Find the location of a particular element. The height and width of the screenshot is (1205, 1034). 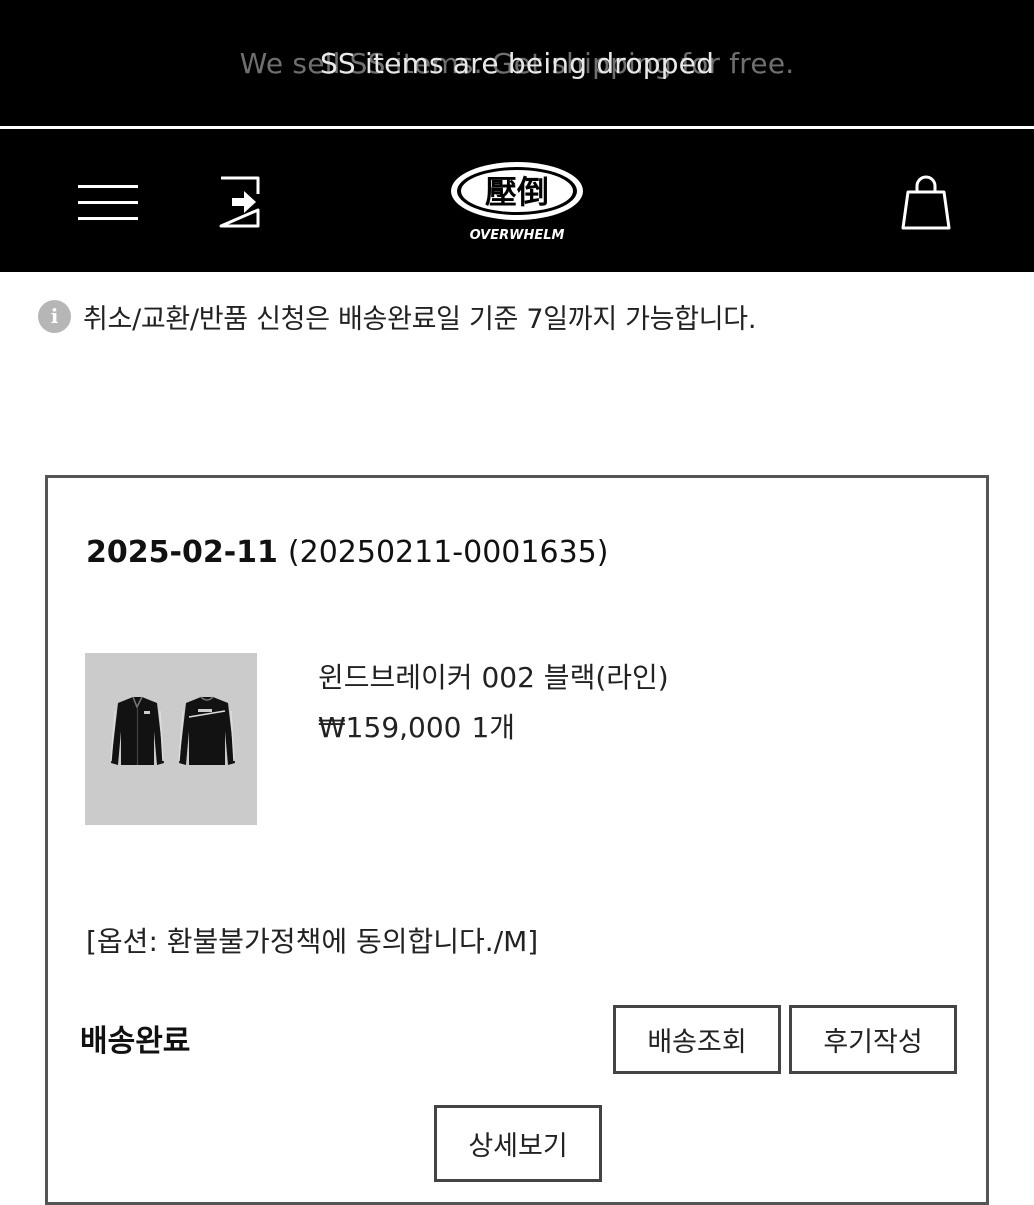

info-icon: i is located at coordinates (54, 316).